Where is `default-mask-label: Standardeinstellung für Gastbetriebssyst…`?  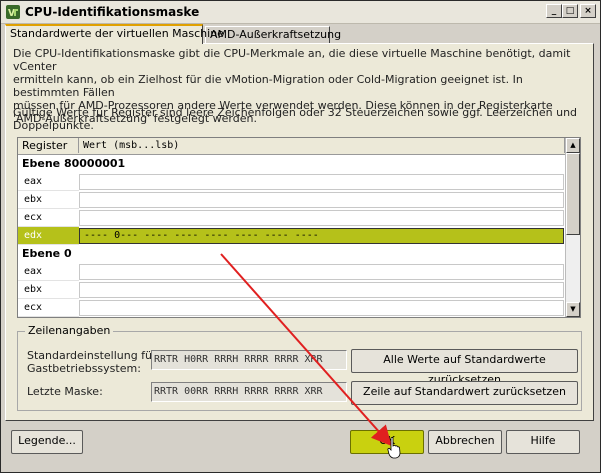 default-mask-label: Standardeinstellung für Gastbetriebssyst… is located at coordinates (92, 362).